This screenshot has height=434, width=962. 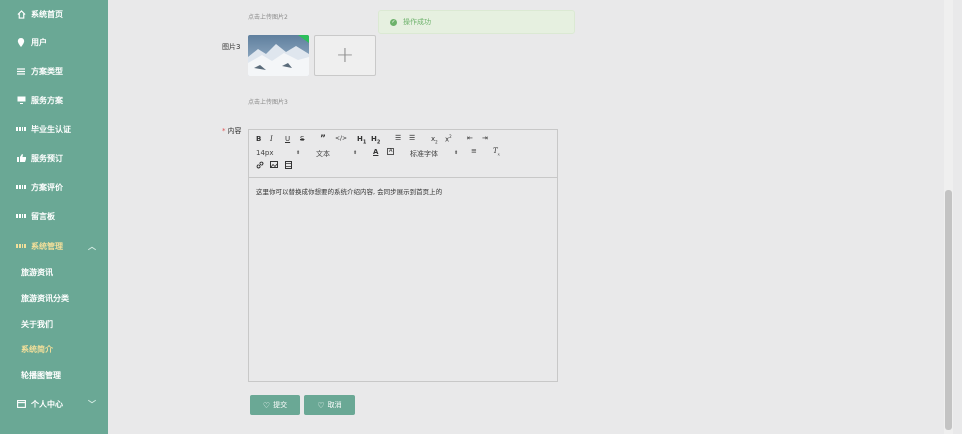 I want to click on content-label-text: 内容, so click(x=234, y=131).